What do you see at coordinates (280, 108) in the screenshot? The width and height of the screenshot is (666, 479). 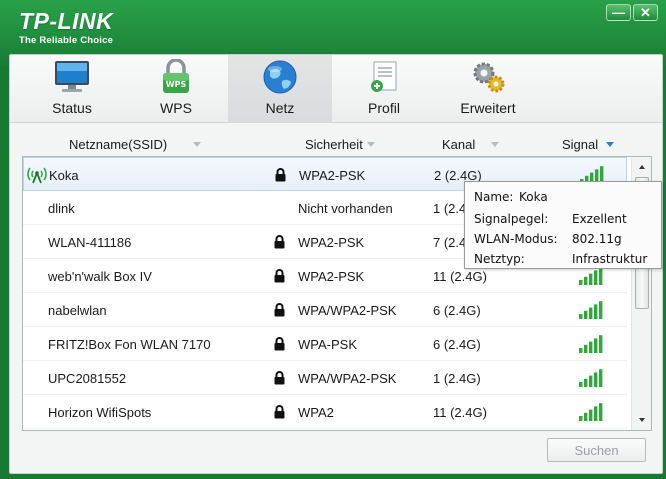 I see `nav-label-netz: Netz` at bounding box center [280, 108].